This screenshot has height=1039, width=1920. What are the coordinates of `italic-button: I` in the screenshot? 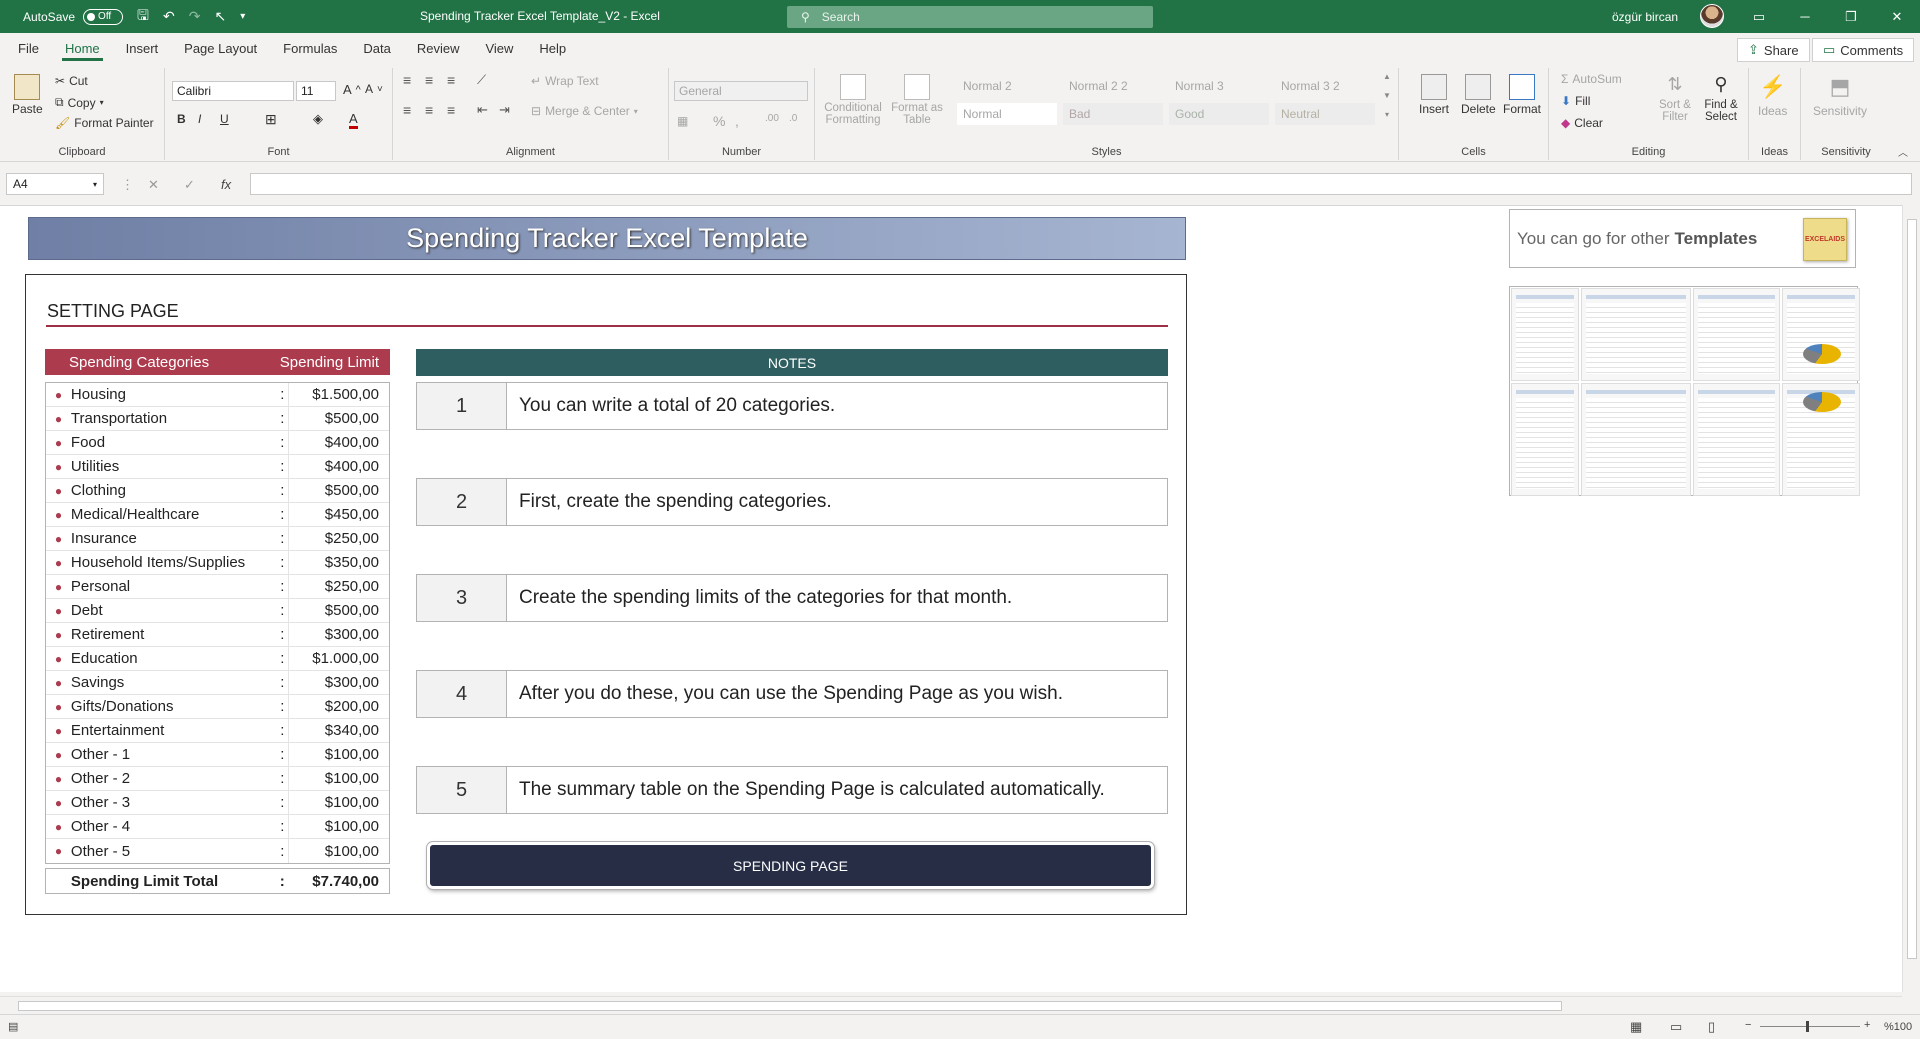 It's located at (199, 119).